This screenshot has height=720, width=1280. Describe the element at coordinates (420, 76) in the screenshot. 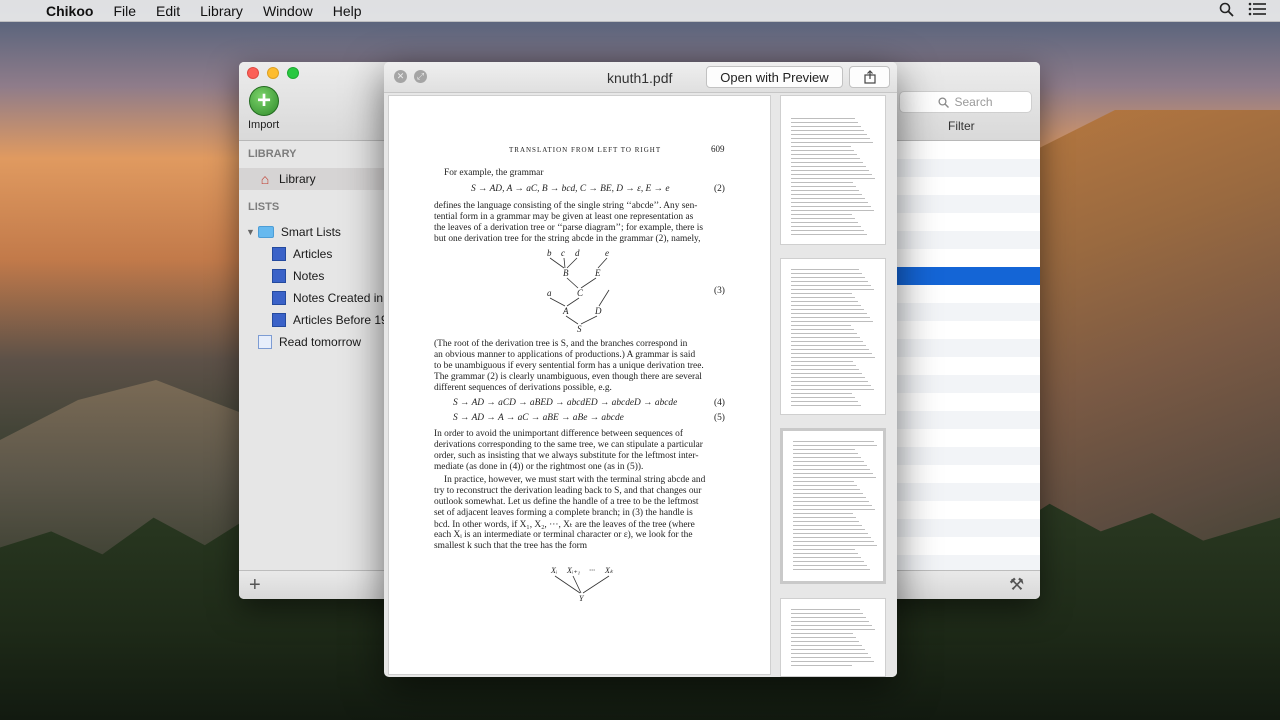

I see `fullscreen-icon: ⤢` at that location.